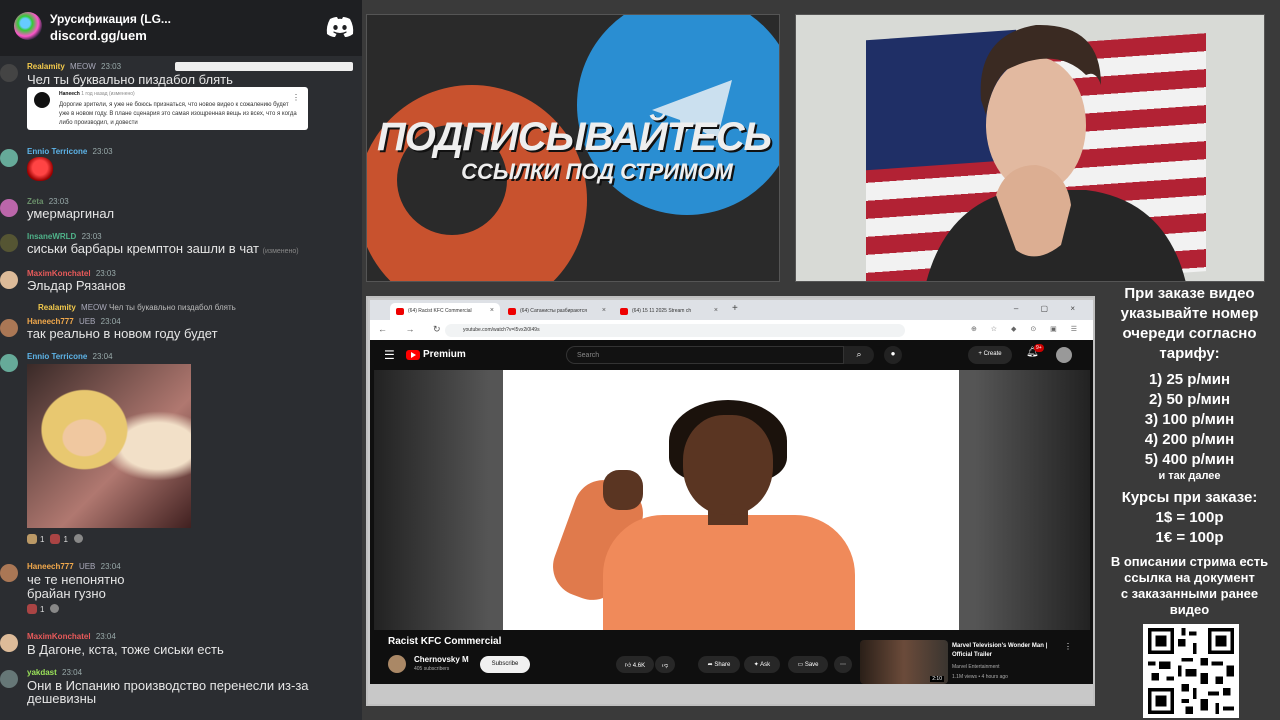  I want to click on previous-embed-strip, so click(264, 66).